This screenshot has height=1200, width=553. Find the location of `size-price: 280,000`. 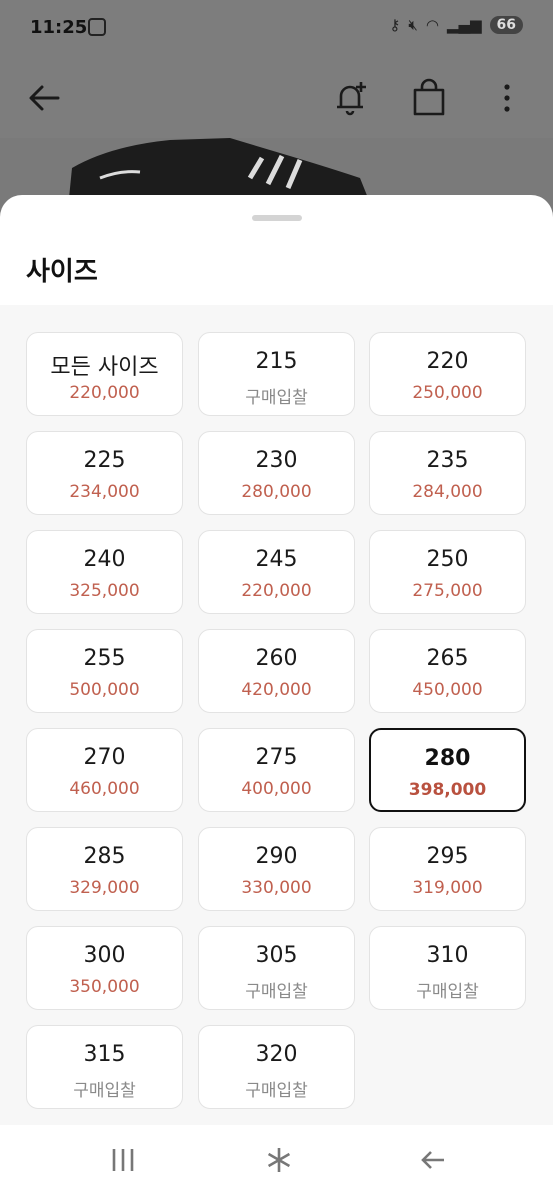

size-price: 280,000 is located at coordinates (276, 492).